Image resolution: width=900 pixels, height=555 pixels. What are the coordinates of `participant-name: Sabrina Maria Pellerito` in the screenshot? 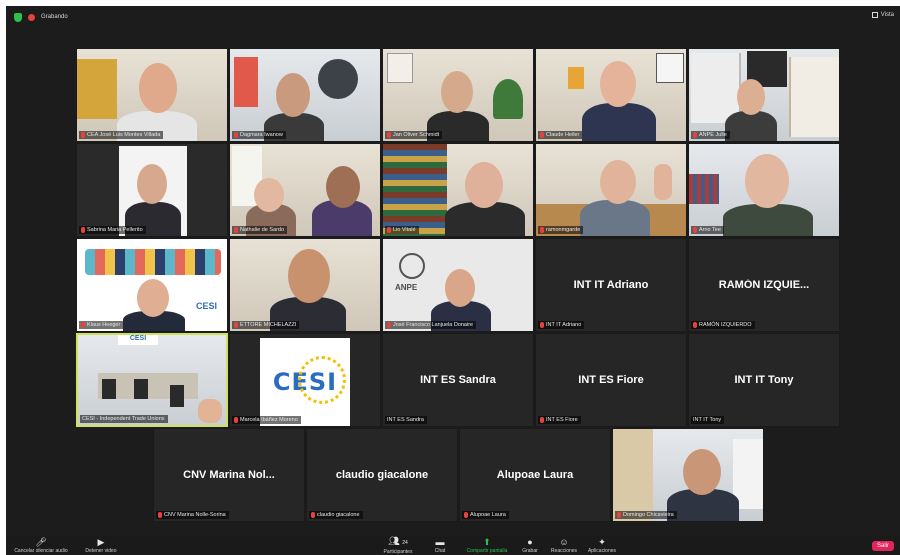 It's located at (115, 230).